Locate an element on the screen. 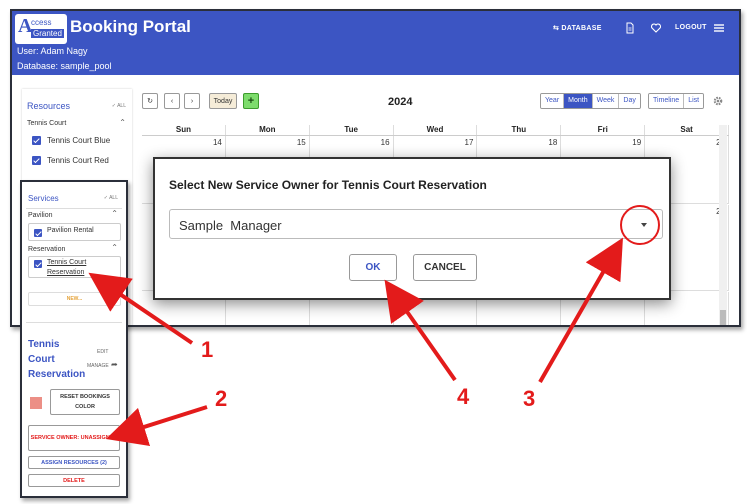 The height and width of the screenshot is (504, 747). current-user: User: Adam Nagy is located at coordinates (52, 51).